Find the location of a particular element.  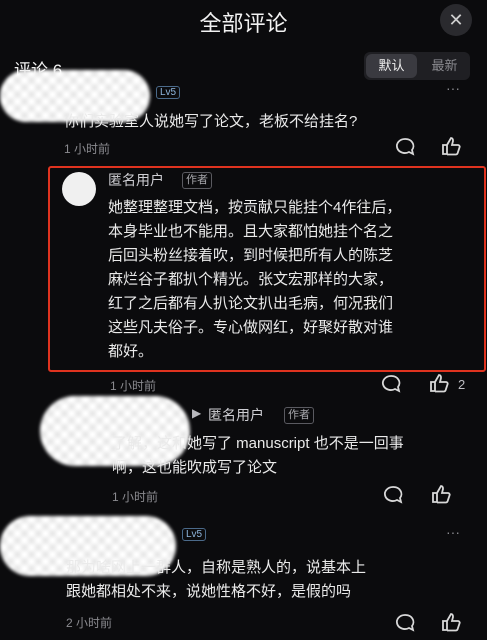

reply-line: 她整理整理文档，按贡献只能挂个4作往后， is located at coordinates (255, 207).